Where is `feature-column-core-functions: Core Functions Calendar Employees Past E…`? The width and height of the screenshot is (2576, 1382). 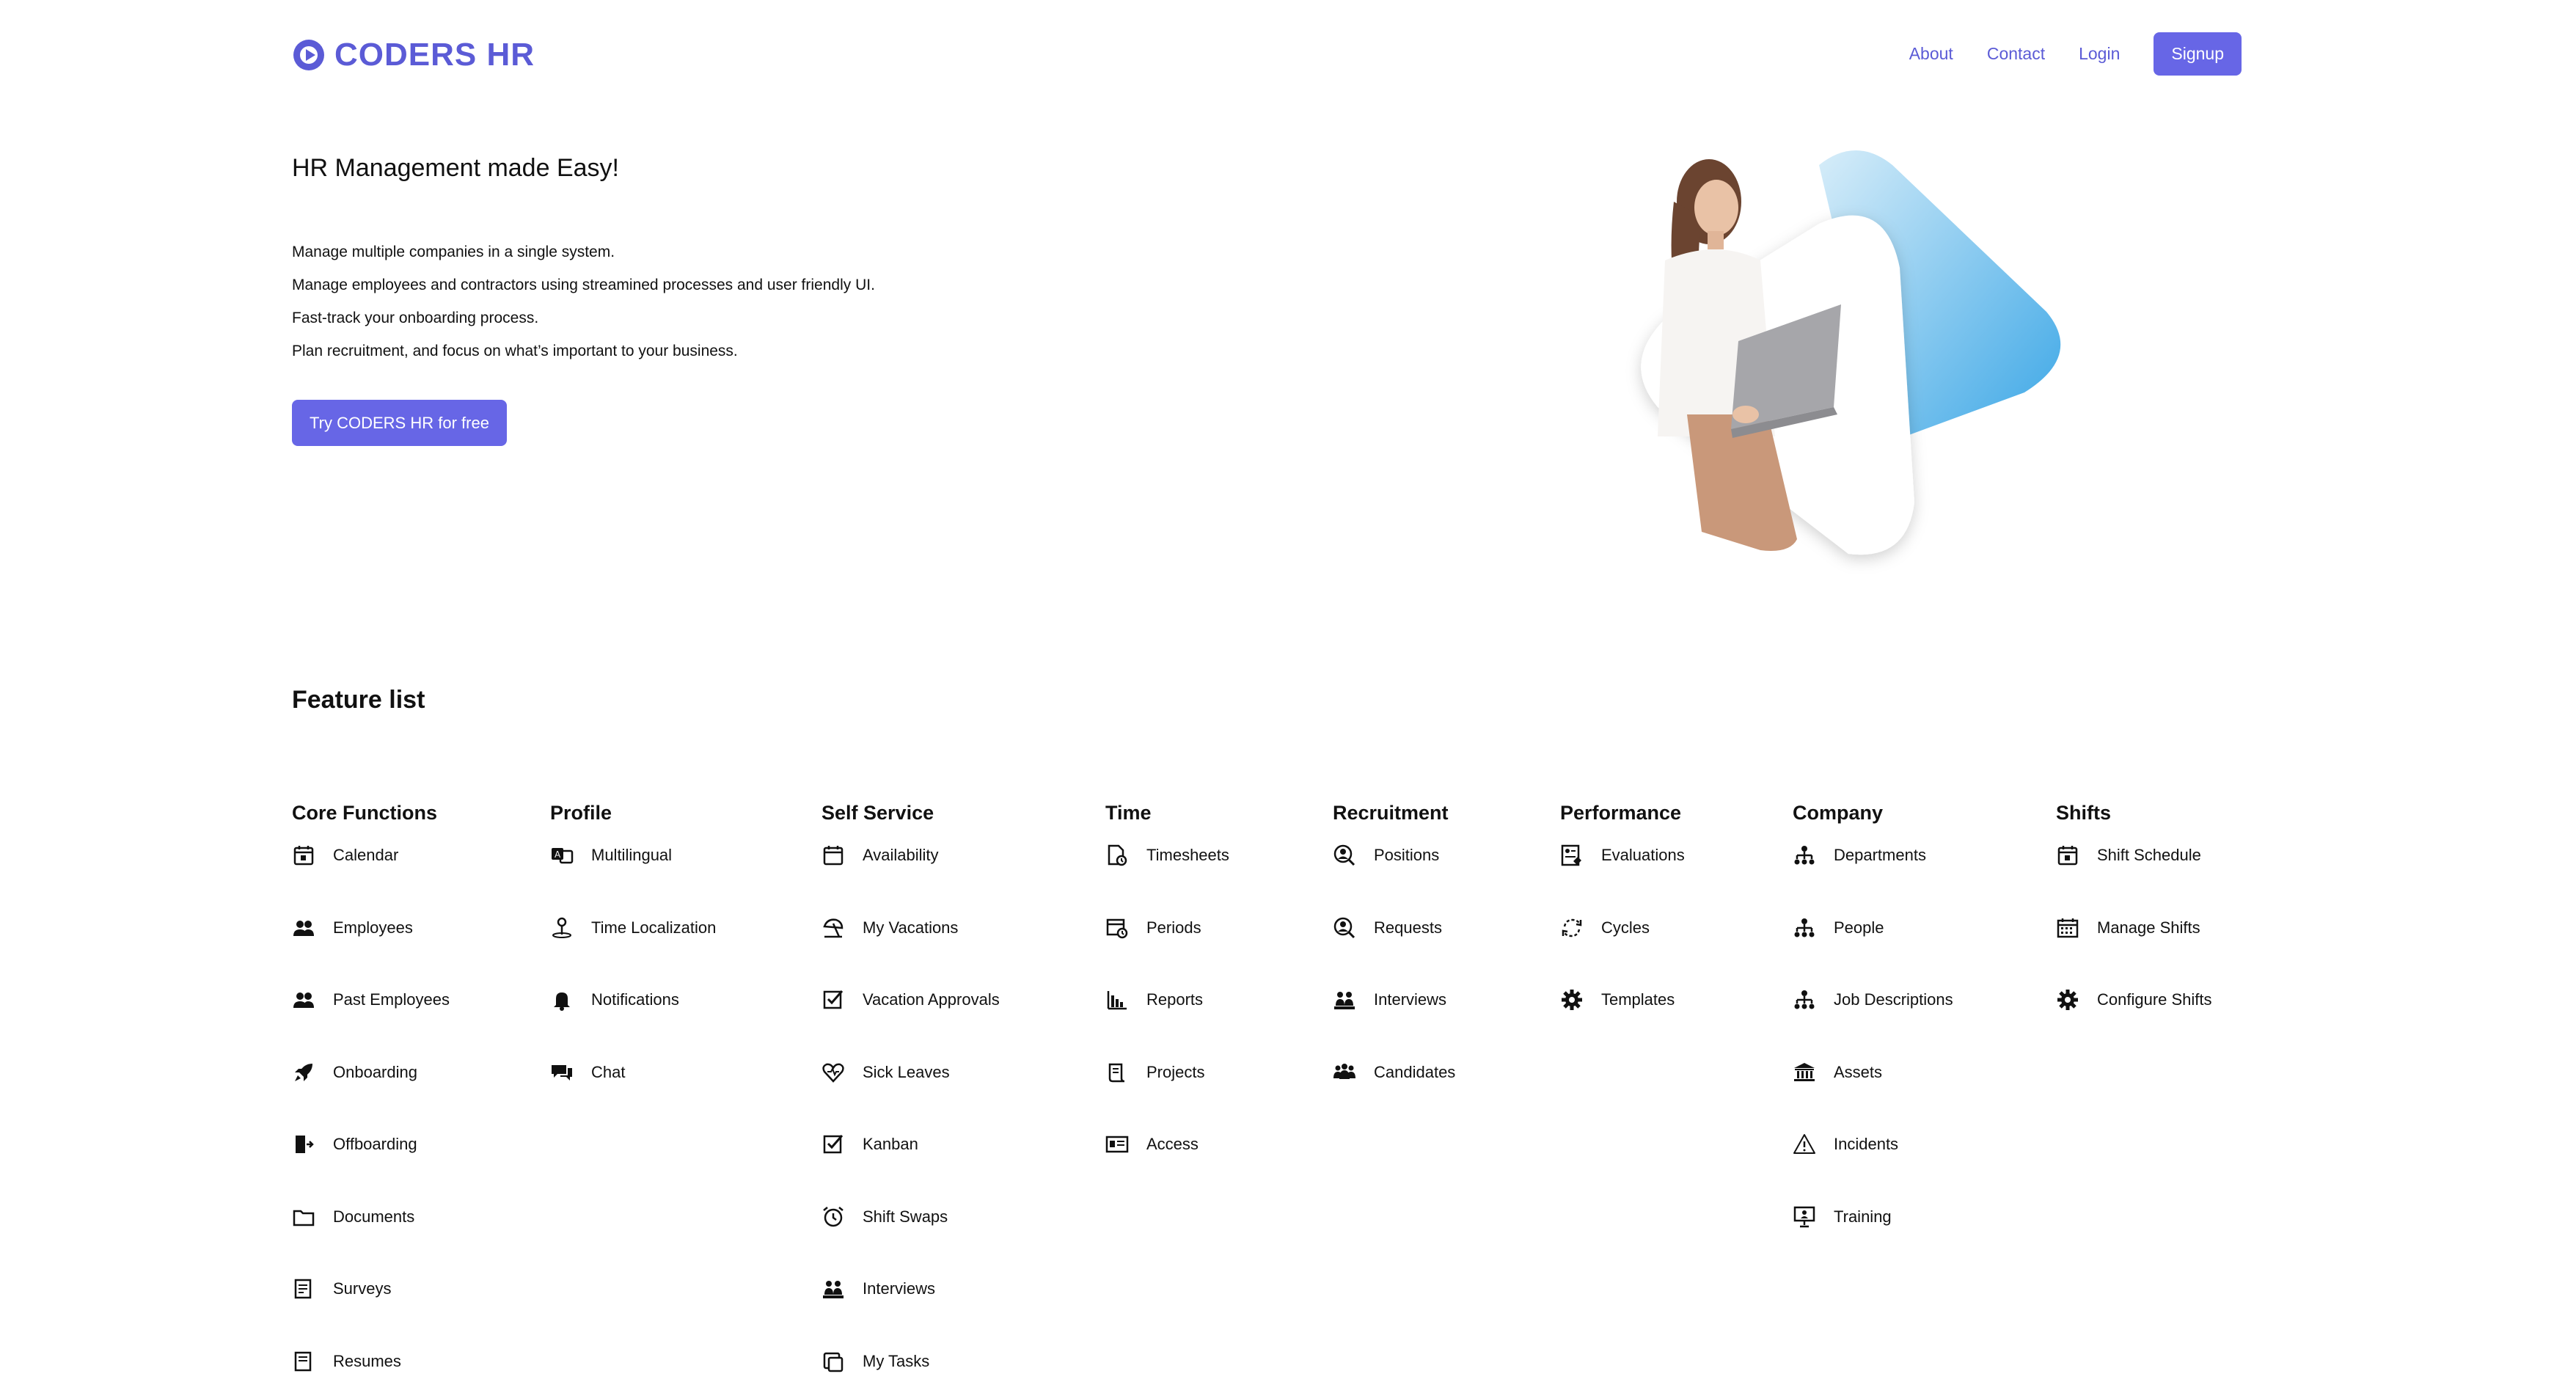 feature-column-core-functions: Core Functions Calendar Employees Past E… is located at coordinates (371, 1091).